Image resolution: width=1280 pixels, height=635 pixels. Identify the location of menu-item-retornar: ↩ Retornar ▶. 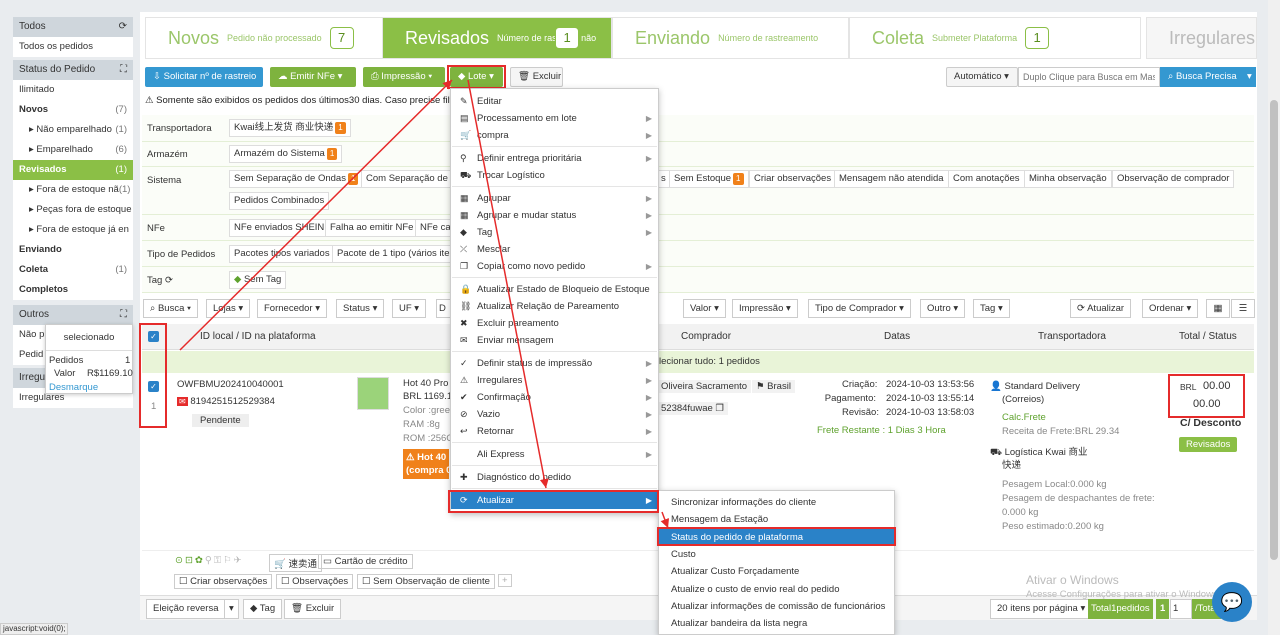
(554, 431).